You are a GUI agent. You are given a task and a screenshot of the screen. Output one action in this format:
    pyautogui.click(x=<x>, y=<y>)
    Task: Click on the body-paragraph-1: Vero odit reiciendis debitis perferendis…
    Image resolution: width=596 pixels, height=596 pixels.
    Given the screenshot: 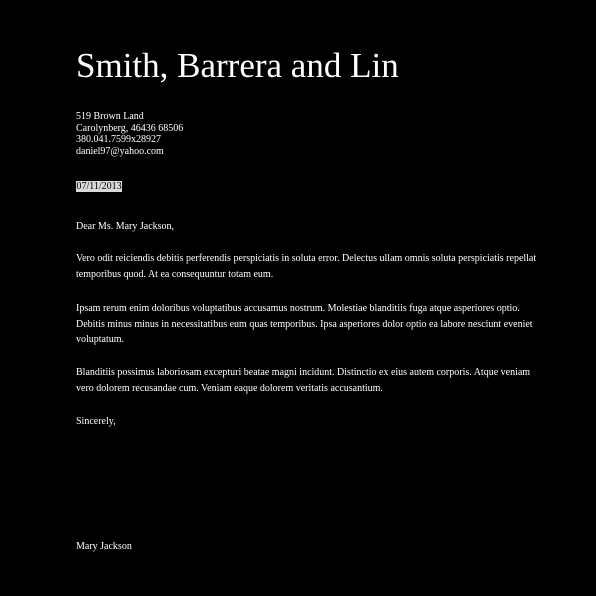 What is the action you would take?
    pyautogui.click(x=306, y=266)
    